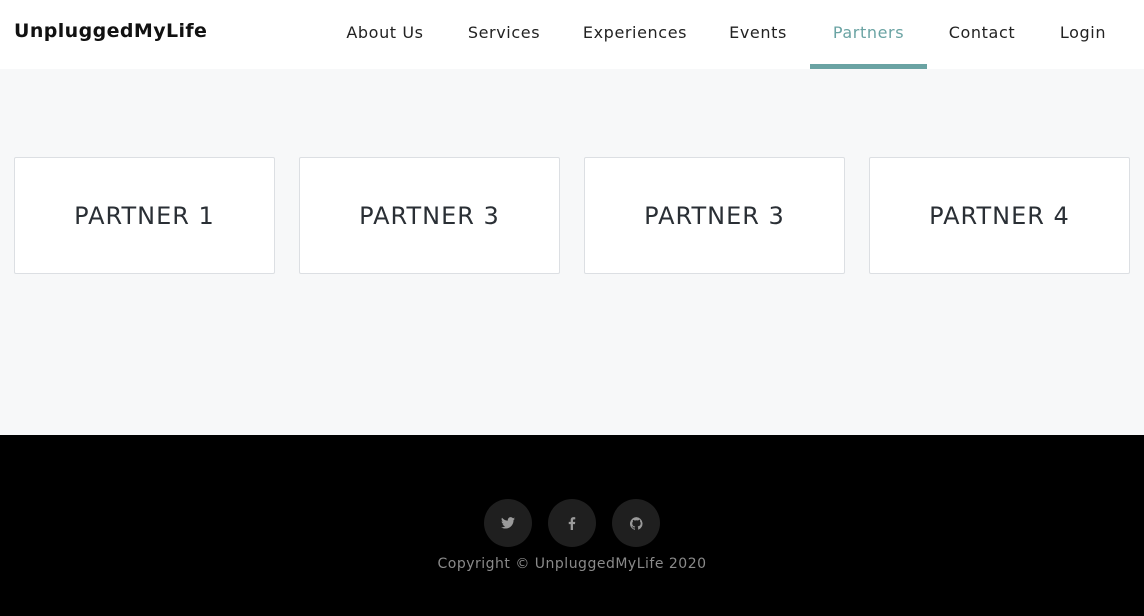 The image size is (1144, 616). I want to click on partner-name: PARTNER 1, so click(144, 215).